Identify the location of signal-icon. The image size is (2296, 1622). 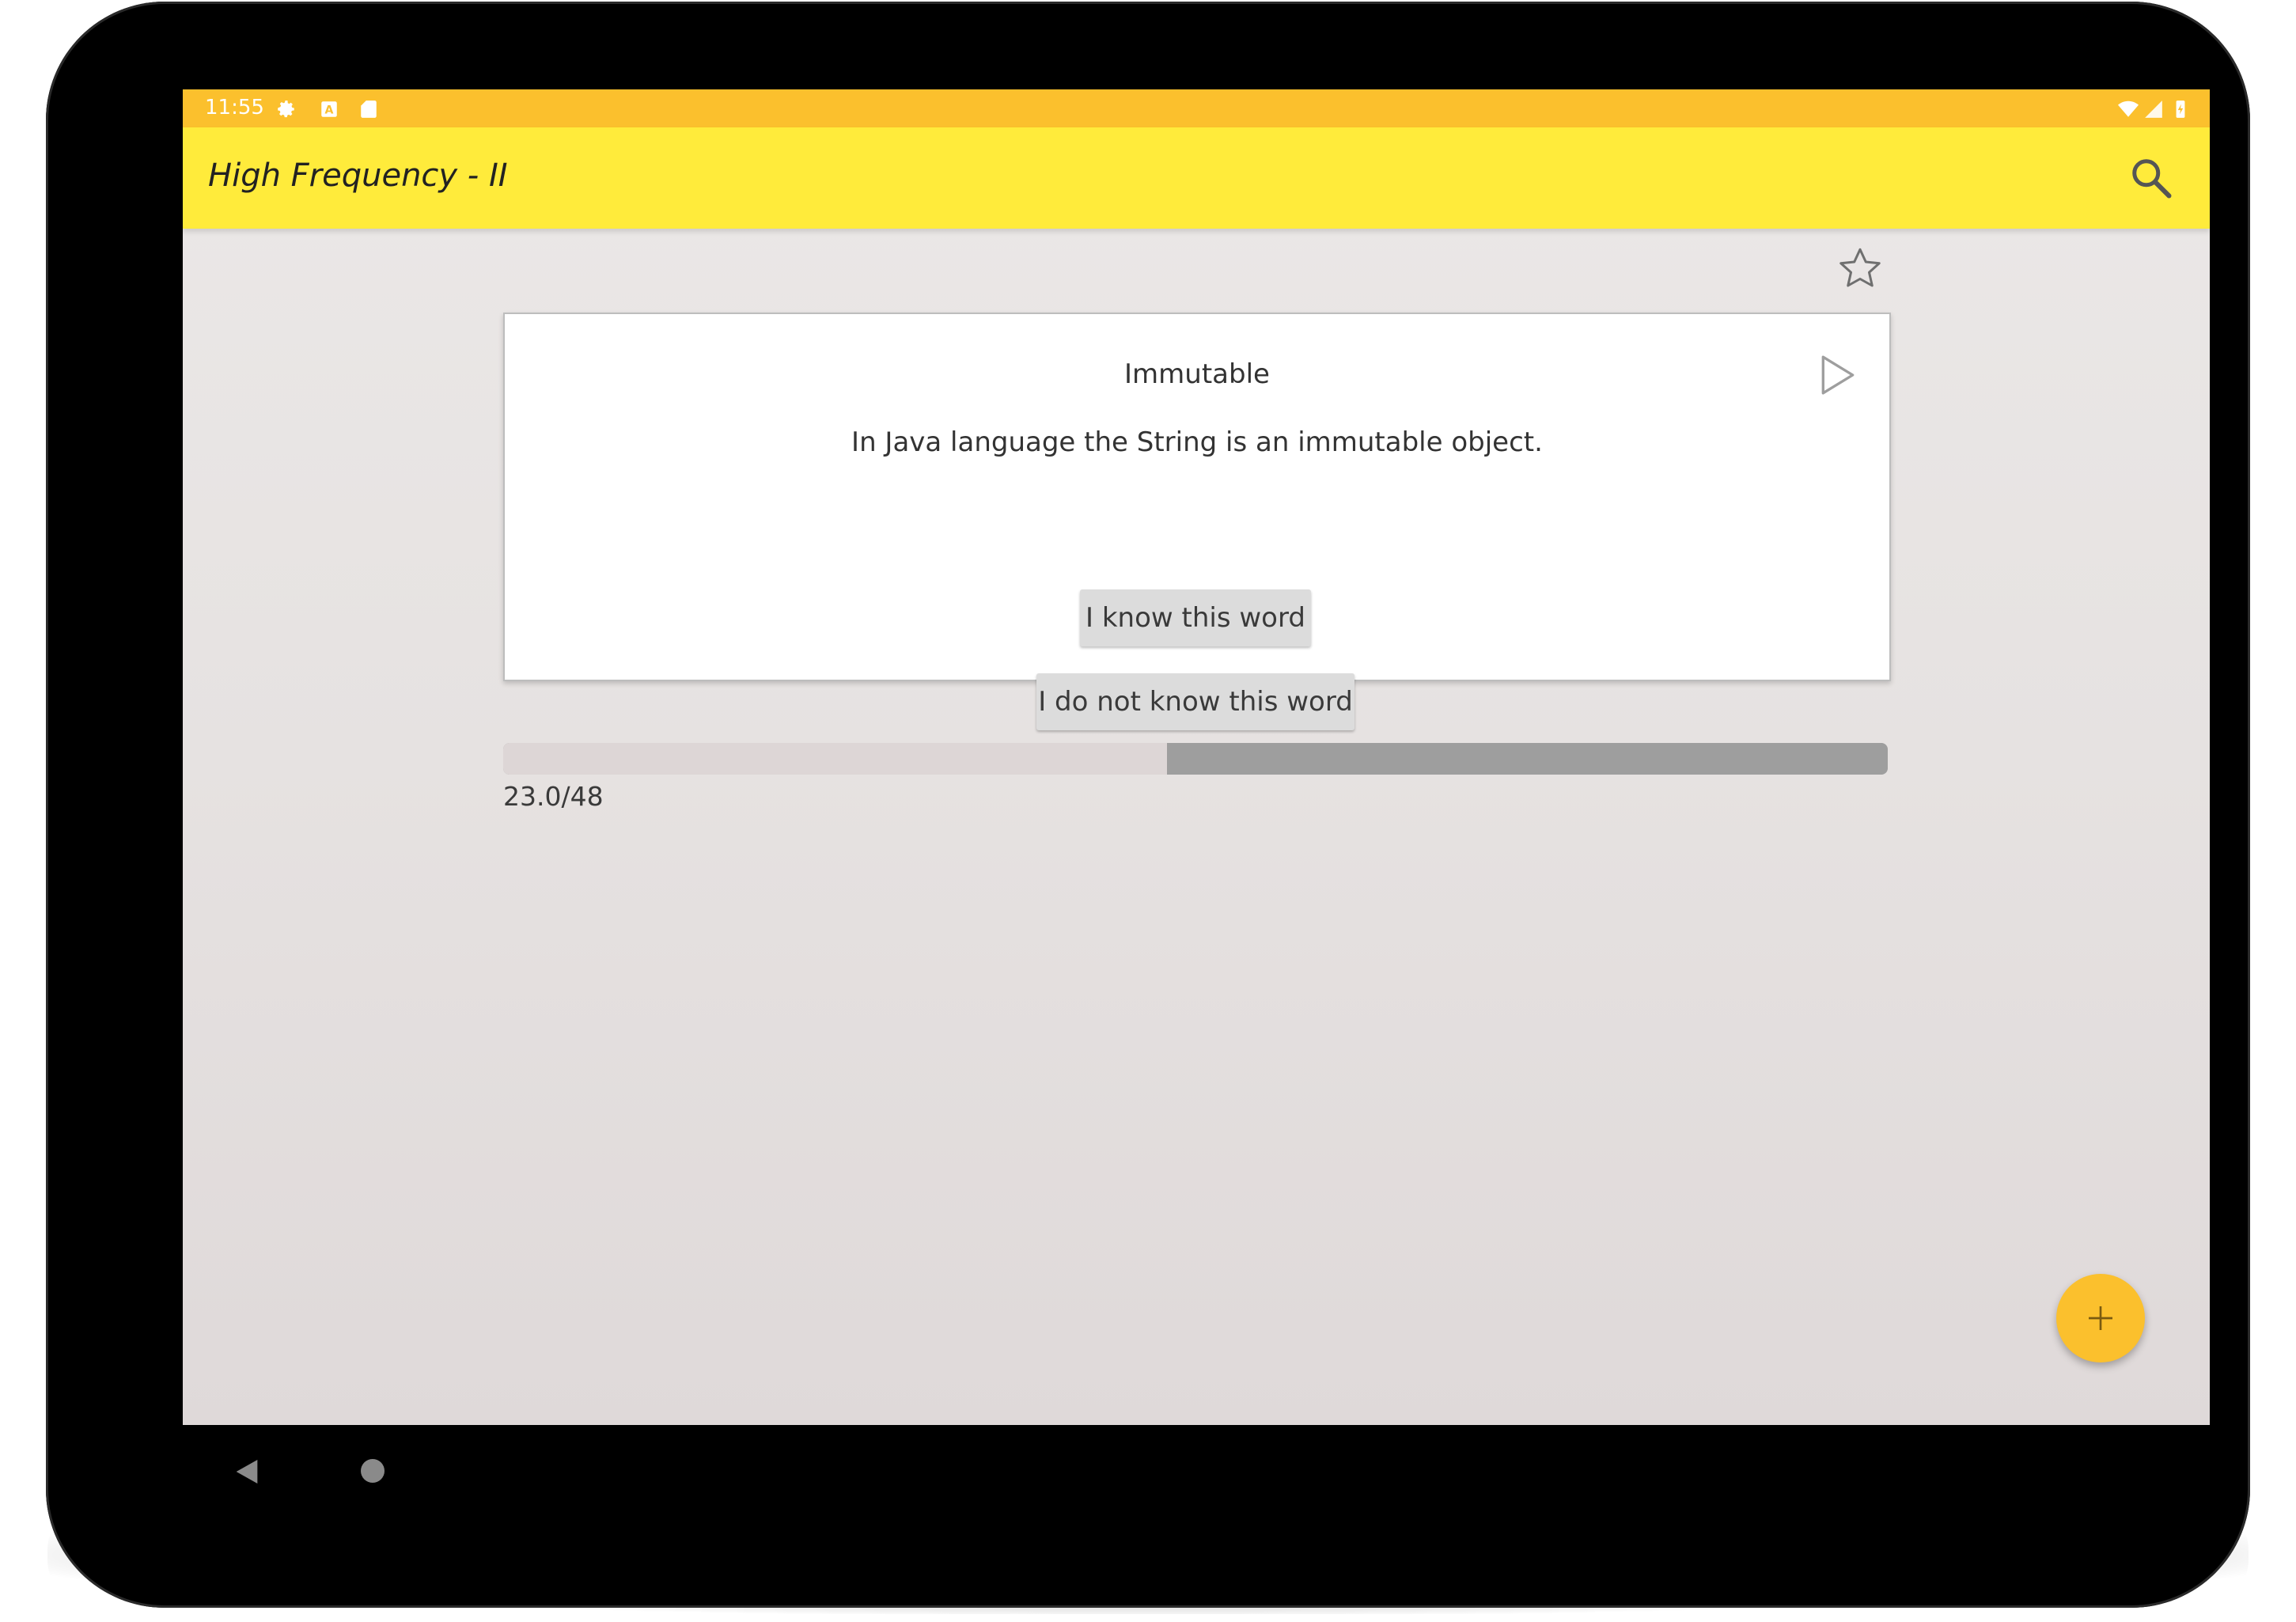
(2153, 109).